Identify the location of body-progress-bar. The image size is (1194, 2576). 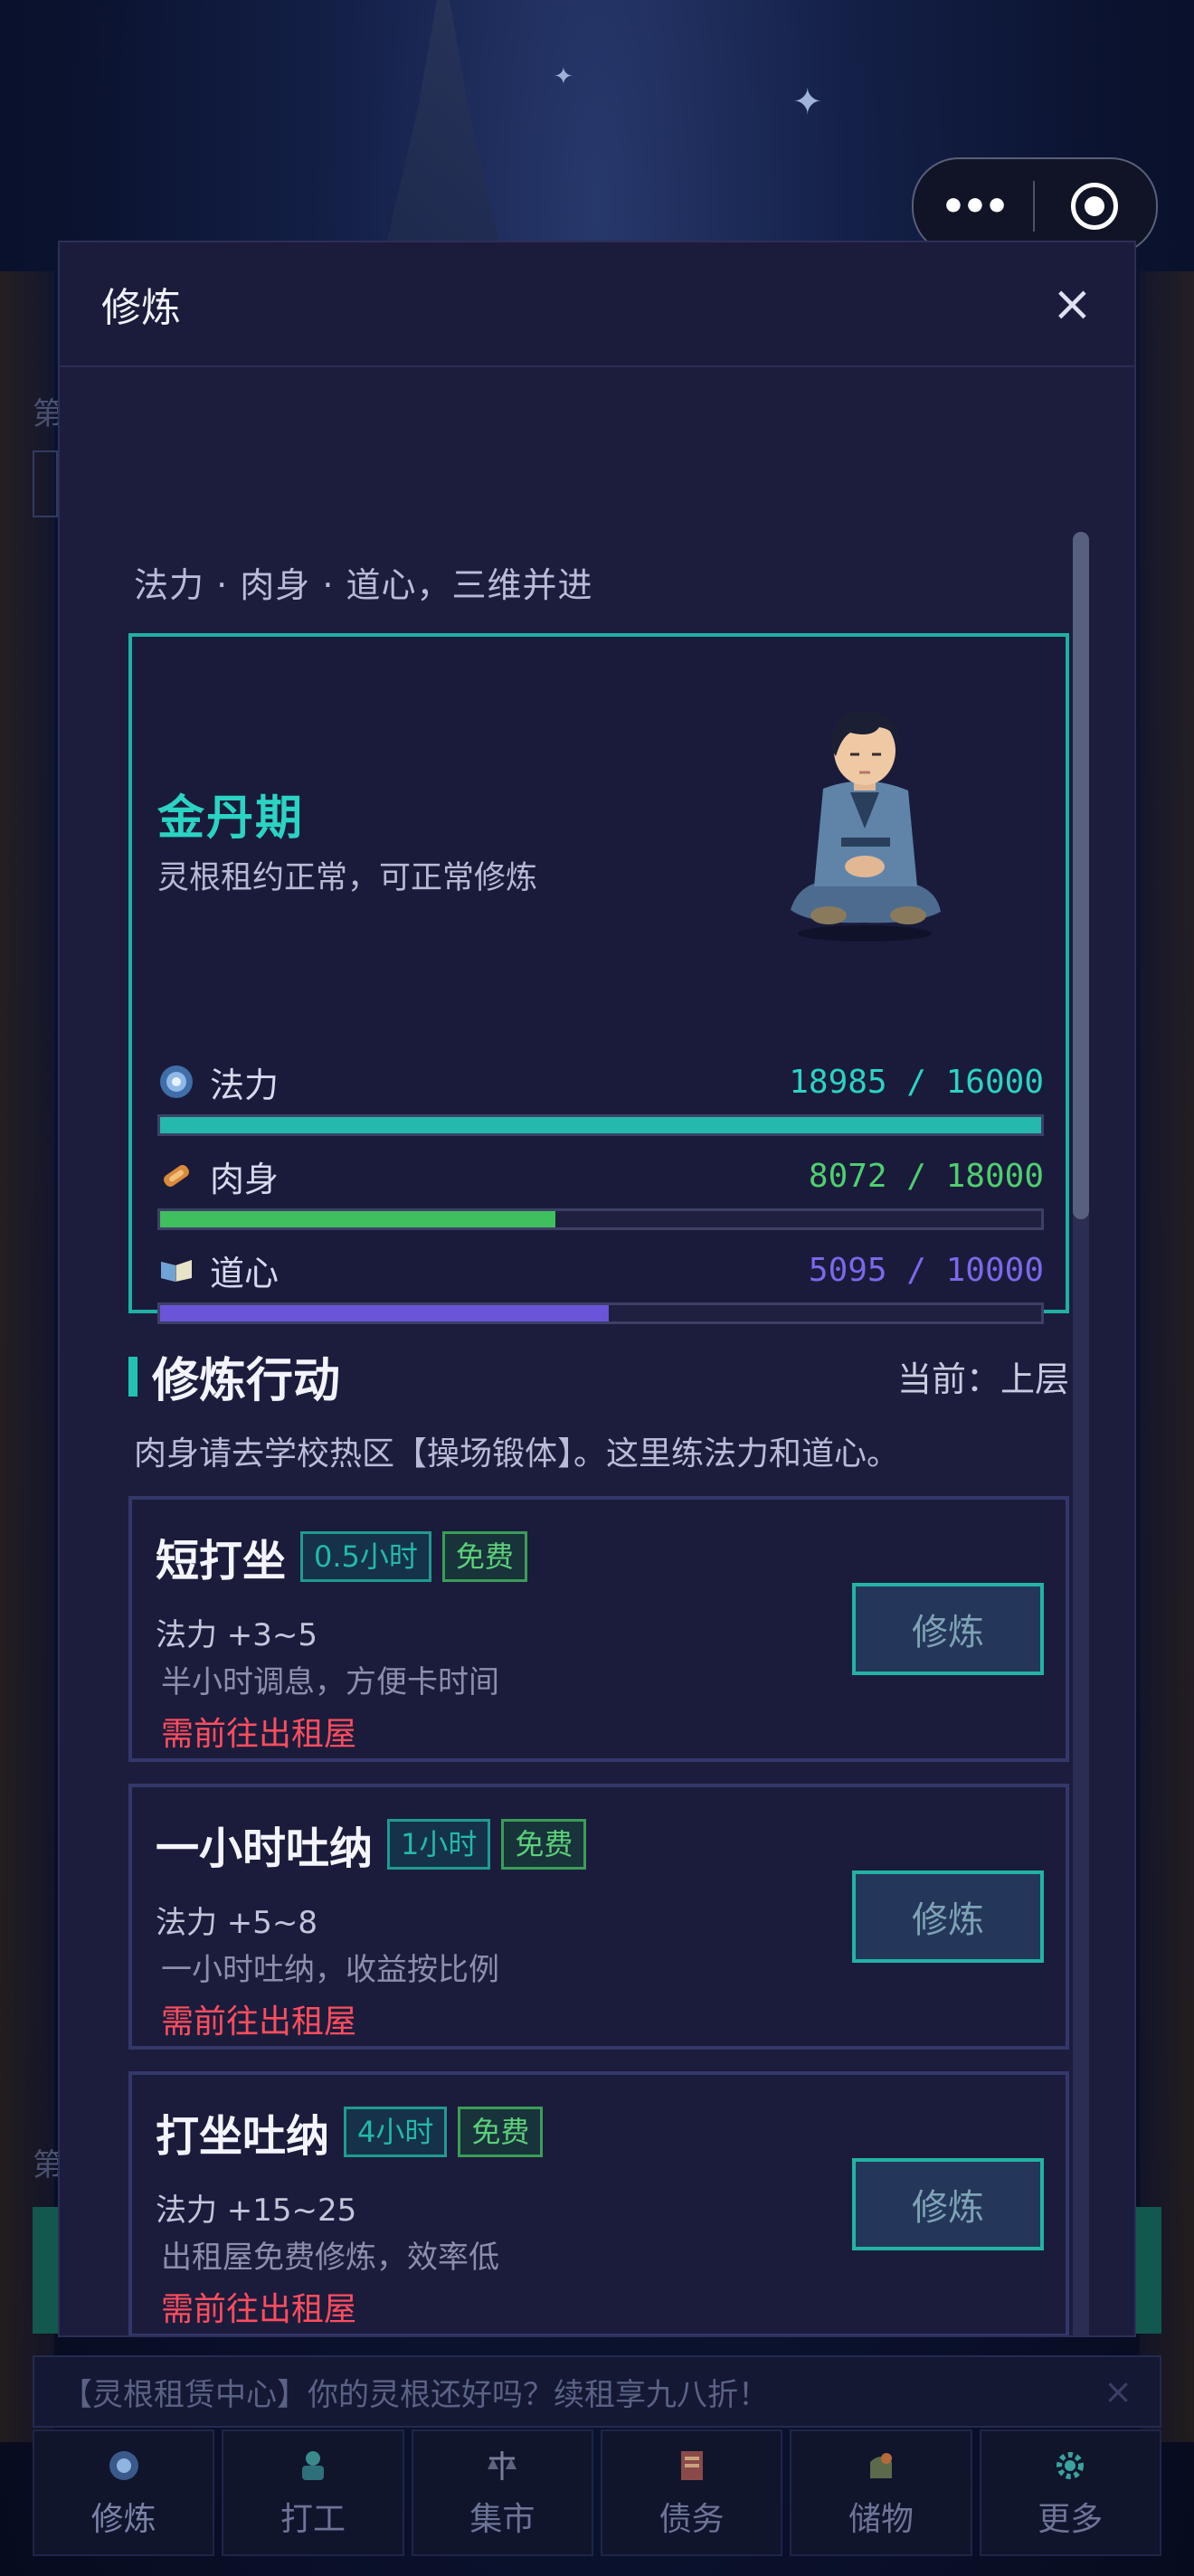
(600, 1219).